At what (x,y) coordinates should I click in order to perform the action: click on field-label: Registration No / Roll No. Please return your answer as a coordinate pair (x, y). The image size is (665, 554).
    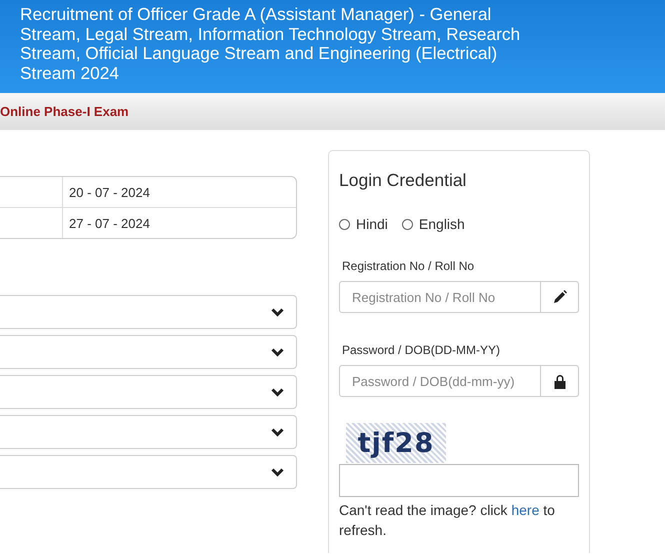
    Looking at the image, I should click on (409, 266).